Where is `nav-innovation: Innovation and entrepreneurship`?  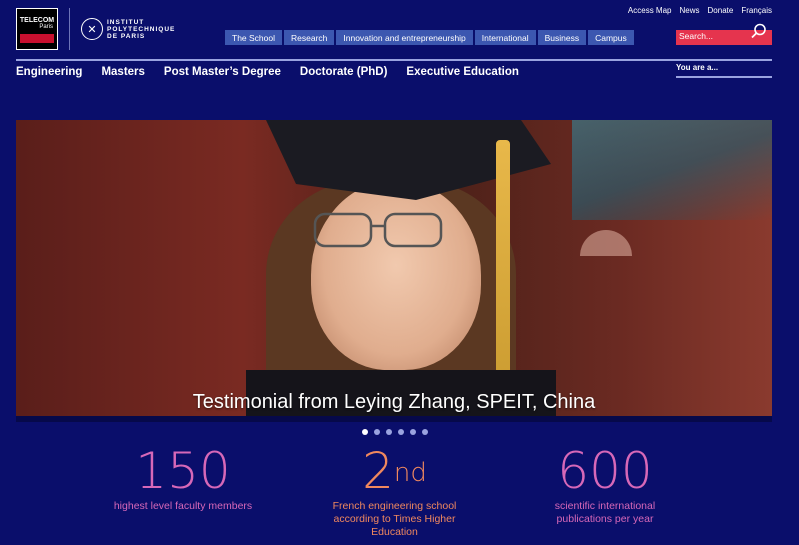
nav-innovation: Innovation and entrepreneurship is located at coordinates (404, 37).